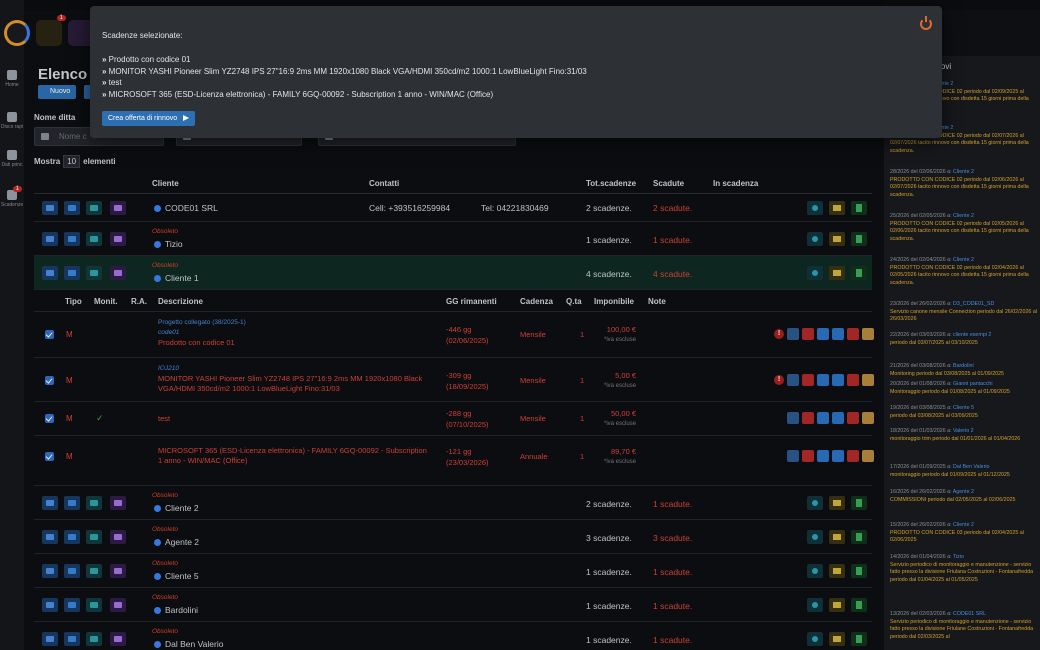 This screenshot has height=650, width=1040. I want to click on entry-client: Gianni pantacchi, so click(972, 384).